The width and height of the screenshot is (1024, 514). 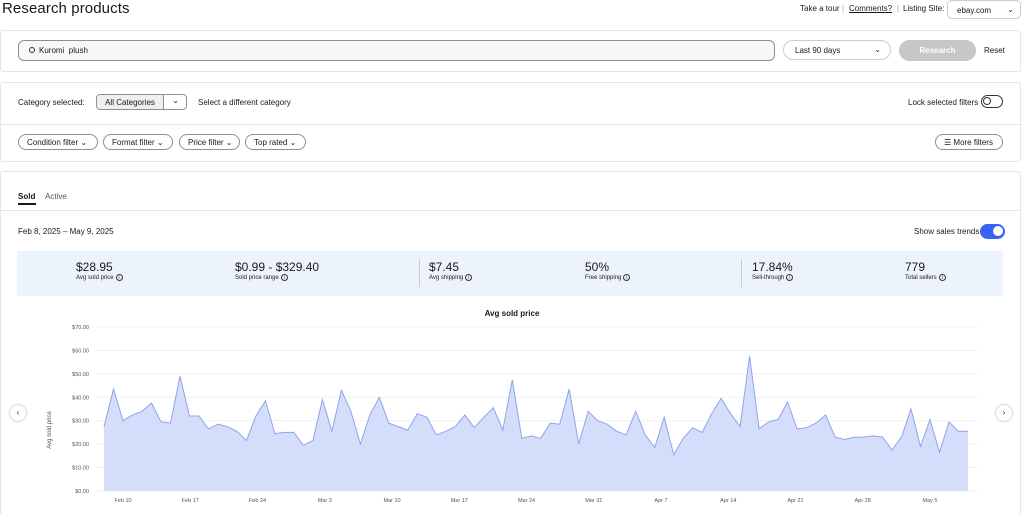 I want to click on y-tick-label: $30.00, so click(x=80, y=422).